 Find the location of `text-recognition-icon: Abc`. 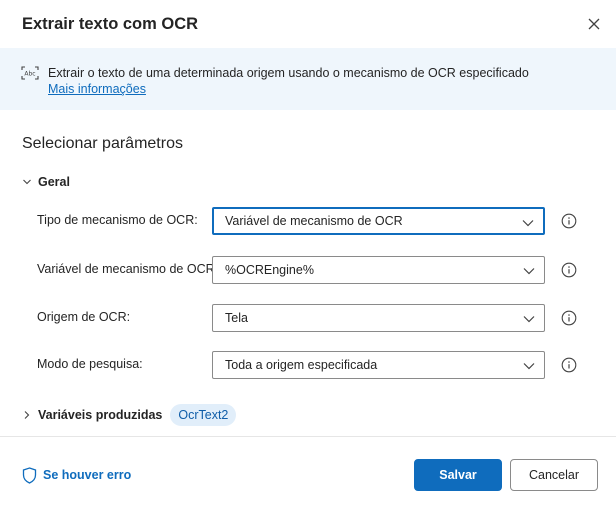

text-recognition-icon: Abc is located at coordinates (30, 73).